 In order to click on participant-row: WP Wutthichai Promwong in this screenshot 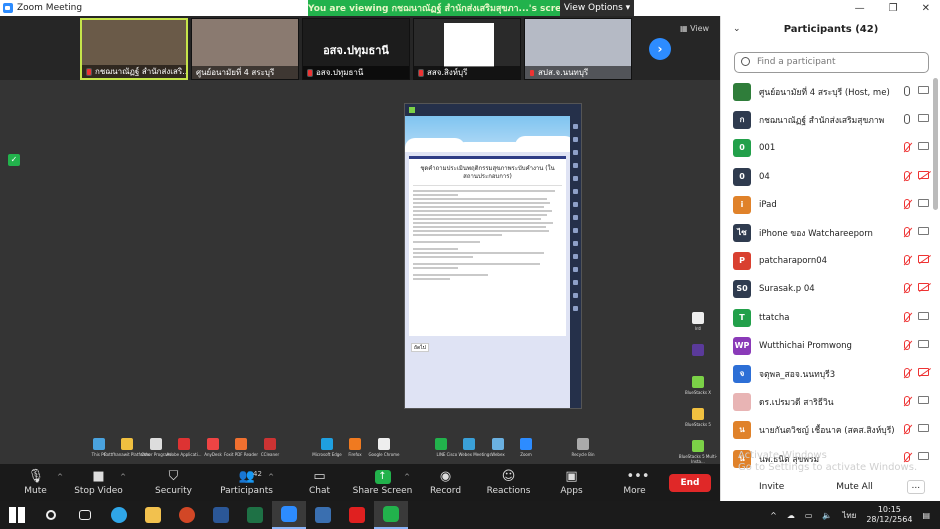, I will do `click(827, 346)`.